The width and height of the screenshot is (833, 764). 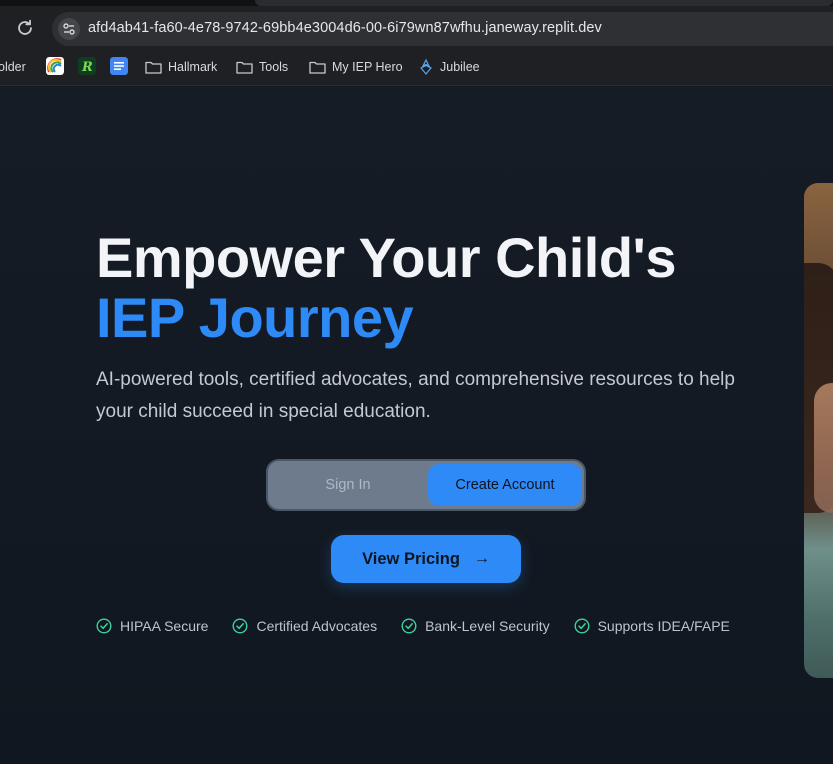 What do you see at coordinates (55, 66) in the screenshot?
I see `rainbow-favicon` at bounding box center [55, 66].